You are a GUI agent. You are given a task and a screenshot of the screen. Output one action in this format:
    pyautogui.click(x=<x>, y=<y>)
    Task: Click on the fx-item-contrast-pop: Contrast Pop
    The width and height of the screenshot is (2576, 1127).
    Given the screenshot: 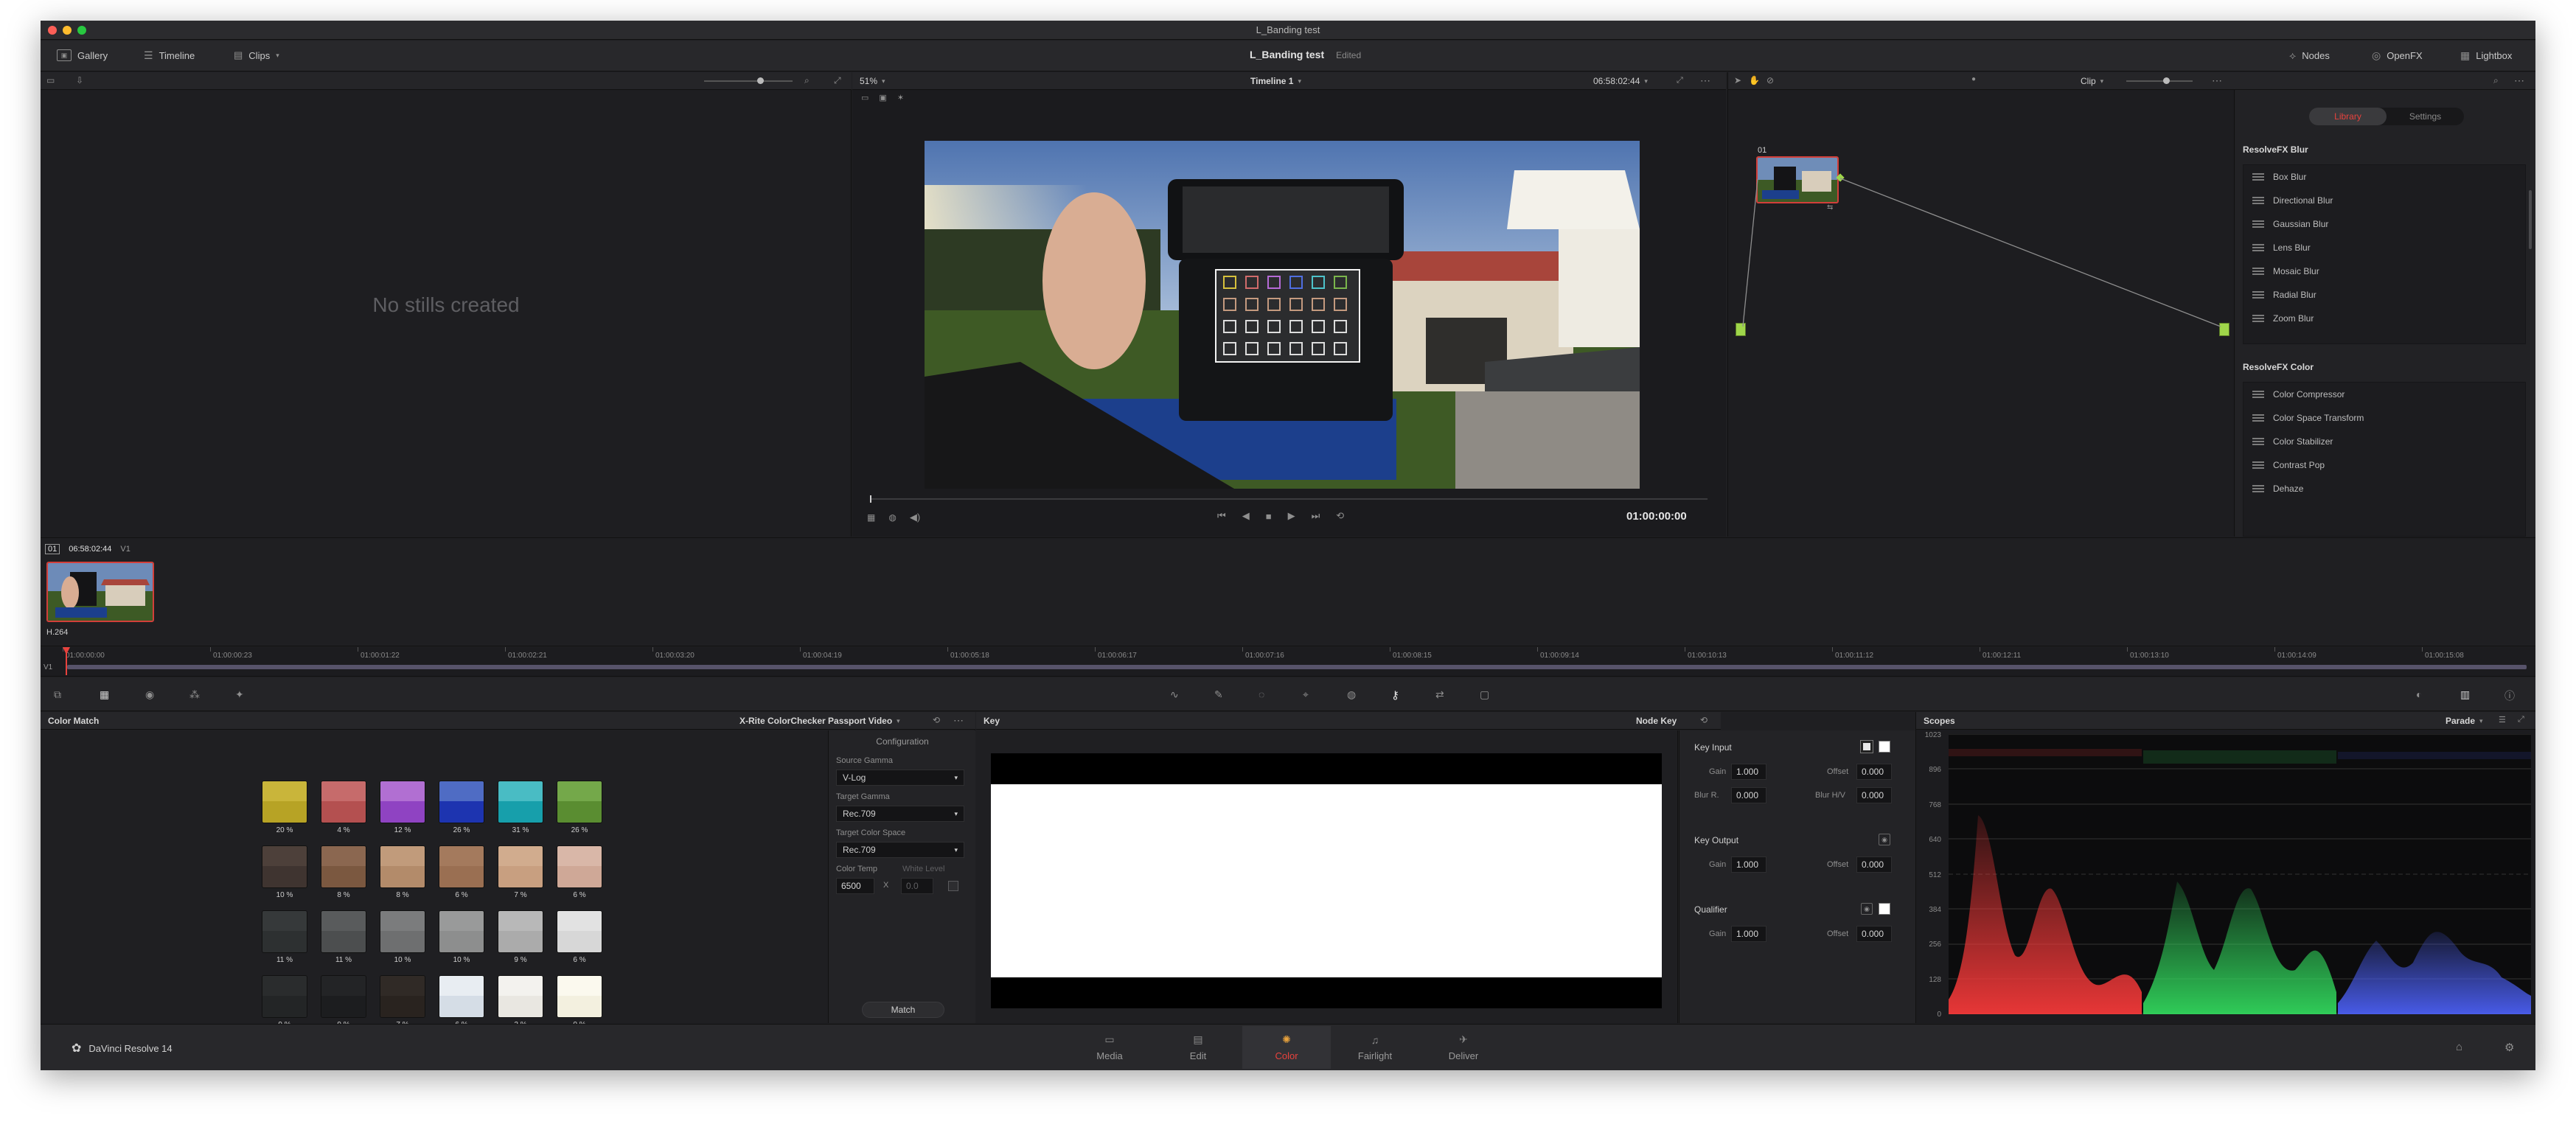 What is the action you would take?
    pyautogui.click(x=2384, y=465)
    